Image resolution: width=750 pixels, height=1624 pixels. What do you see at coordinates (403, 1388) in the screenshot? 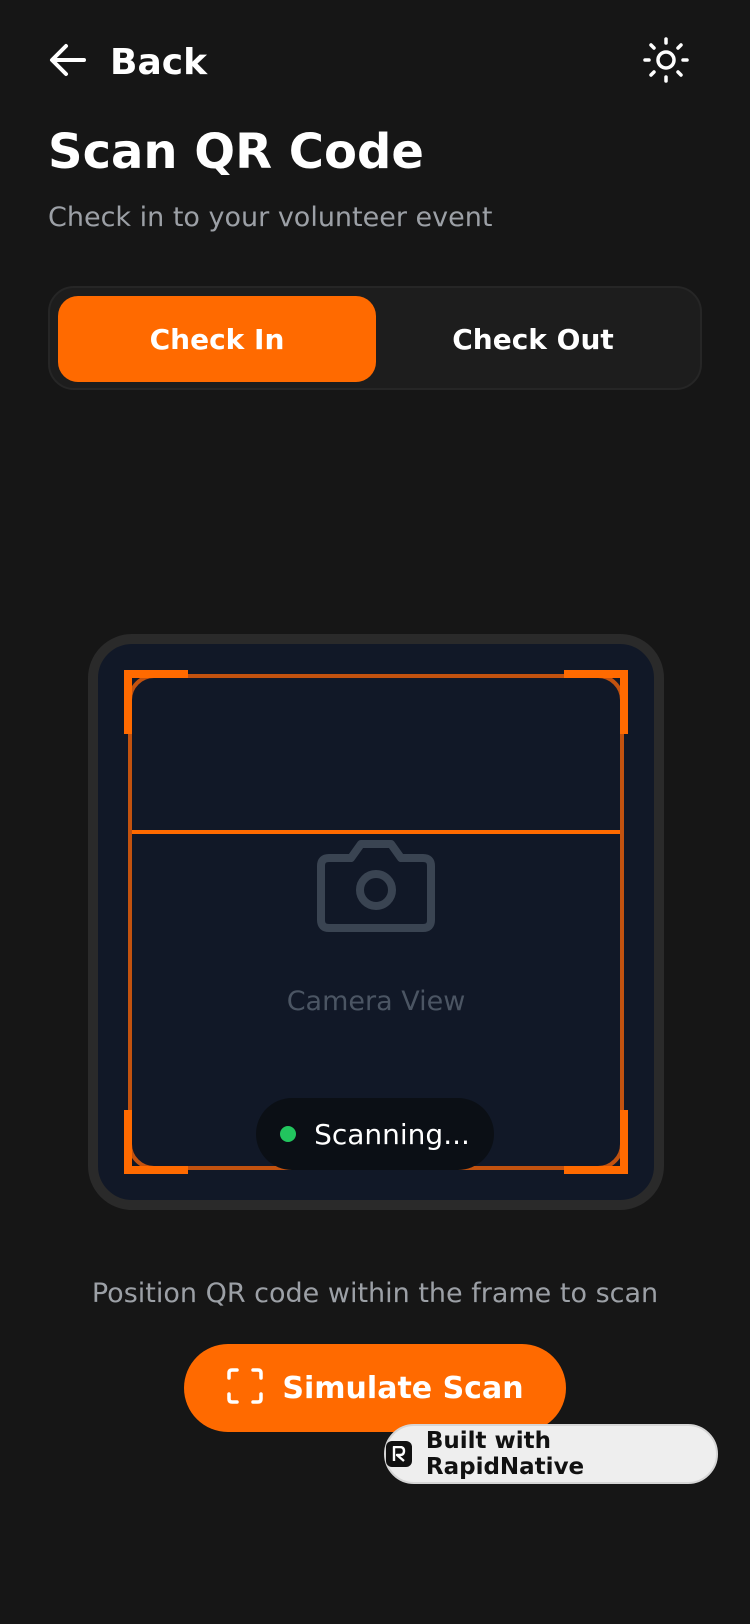
I see `simulate-scan-label: Simulate Scan` at bounding box center [403, 1388].